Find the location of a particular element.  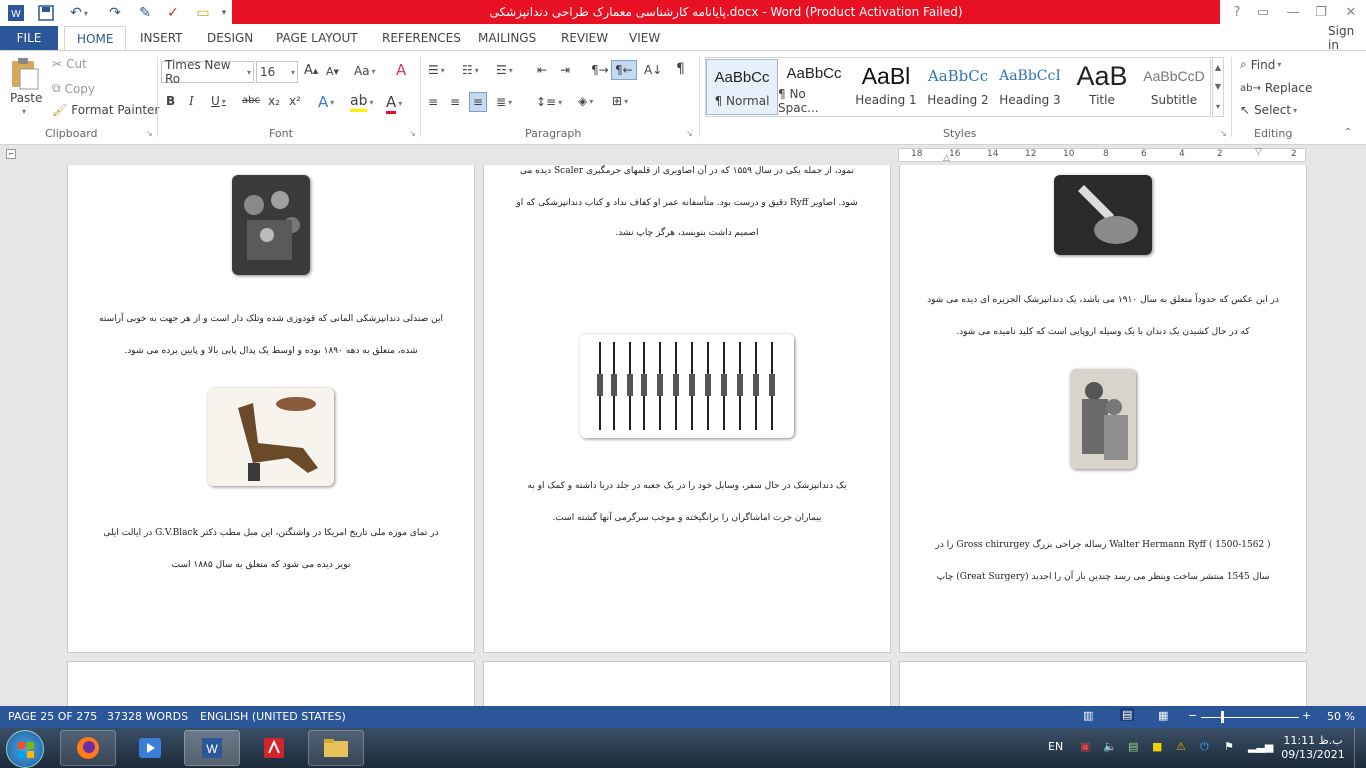

show-desktop-button is located at coordinates (1360, 748).